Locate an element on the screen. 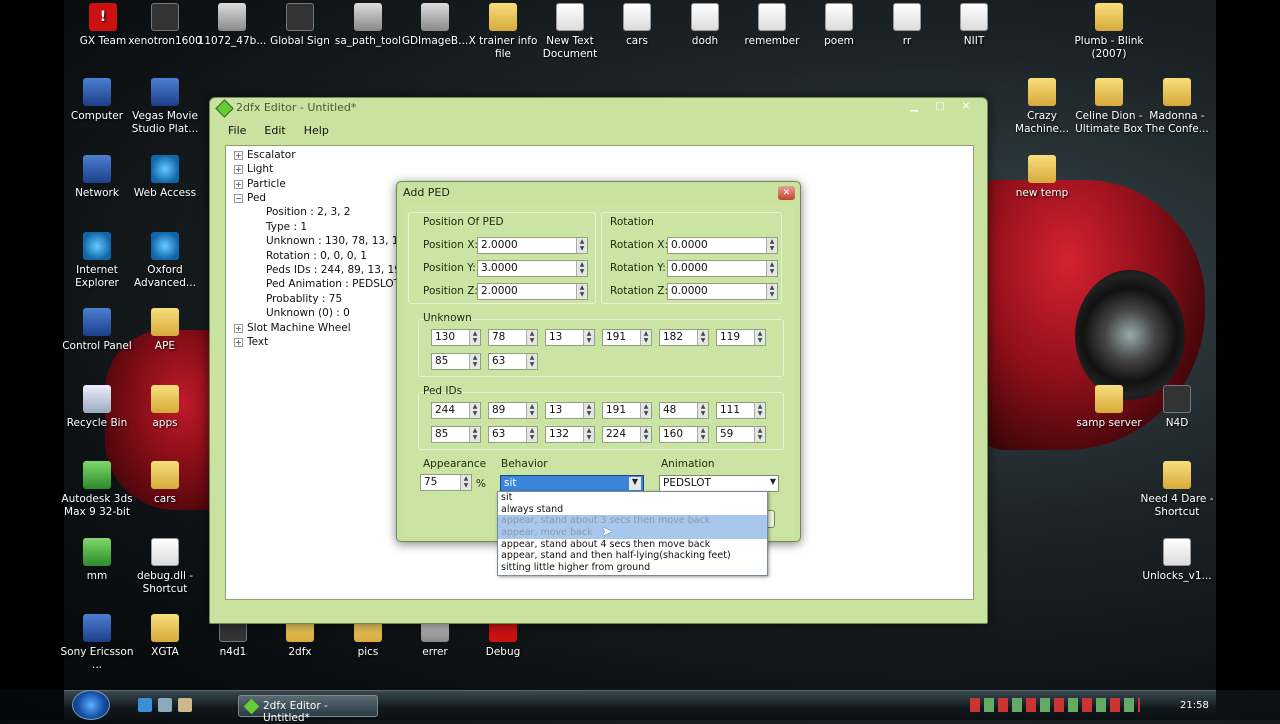  position-input: 3.0000 ▲ ▼ is located at coordinates (532, 268).